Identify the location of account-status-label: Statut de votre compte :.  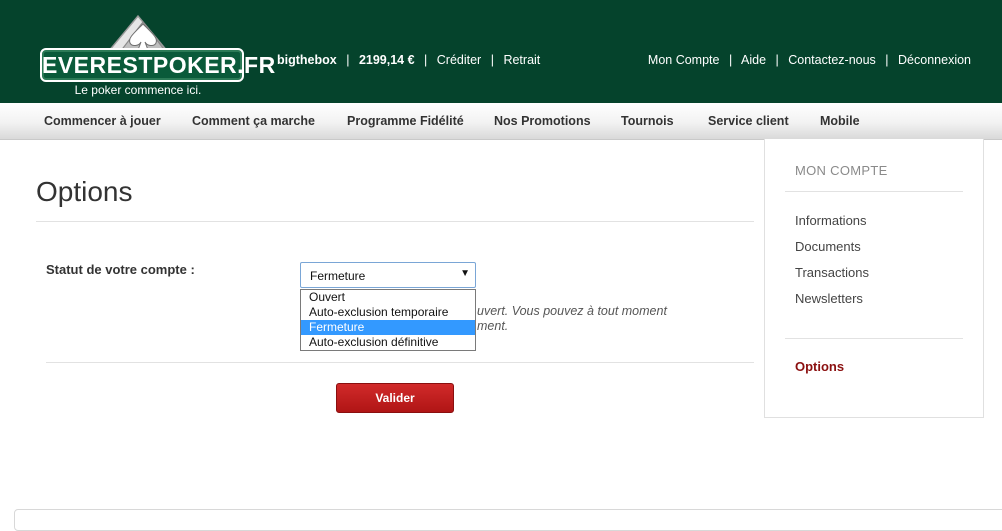
(120, 269).